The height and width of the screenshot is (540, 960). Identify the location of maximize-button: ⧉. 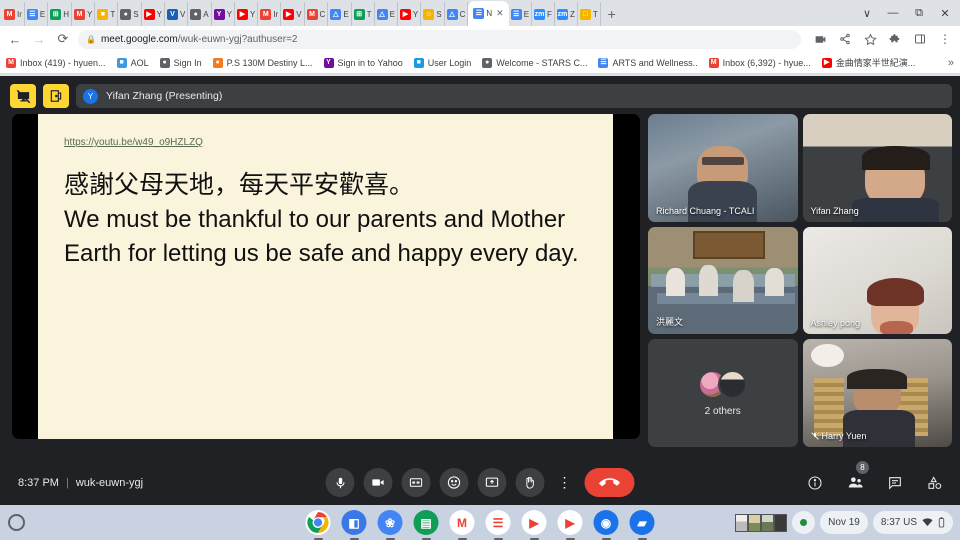
(919, 13).